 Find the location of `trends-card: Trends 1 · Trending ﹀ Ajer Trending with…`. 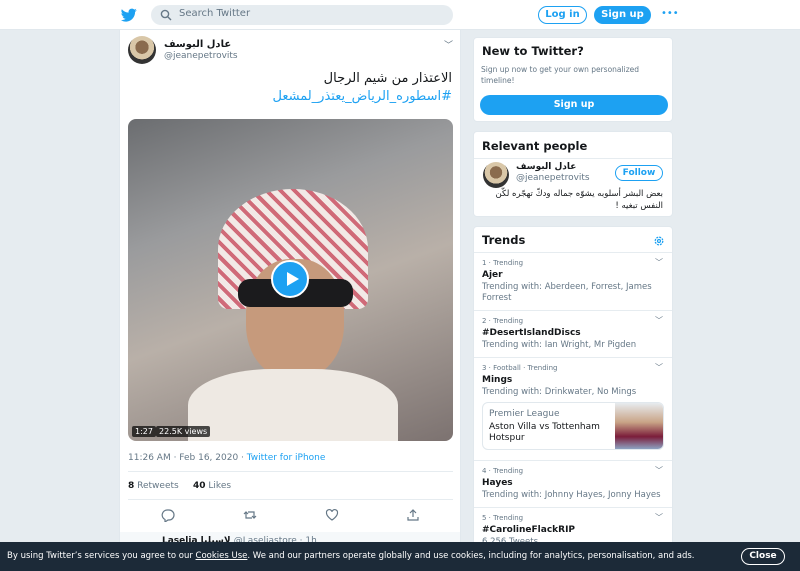

trends-card: Trends 1 · Trending ﹀ Ajer Trending with… is located at coordinates (573, 391).